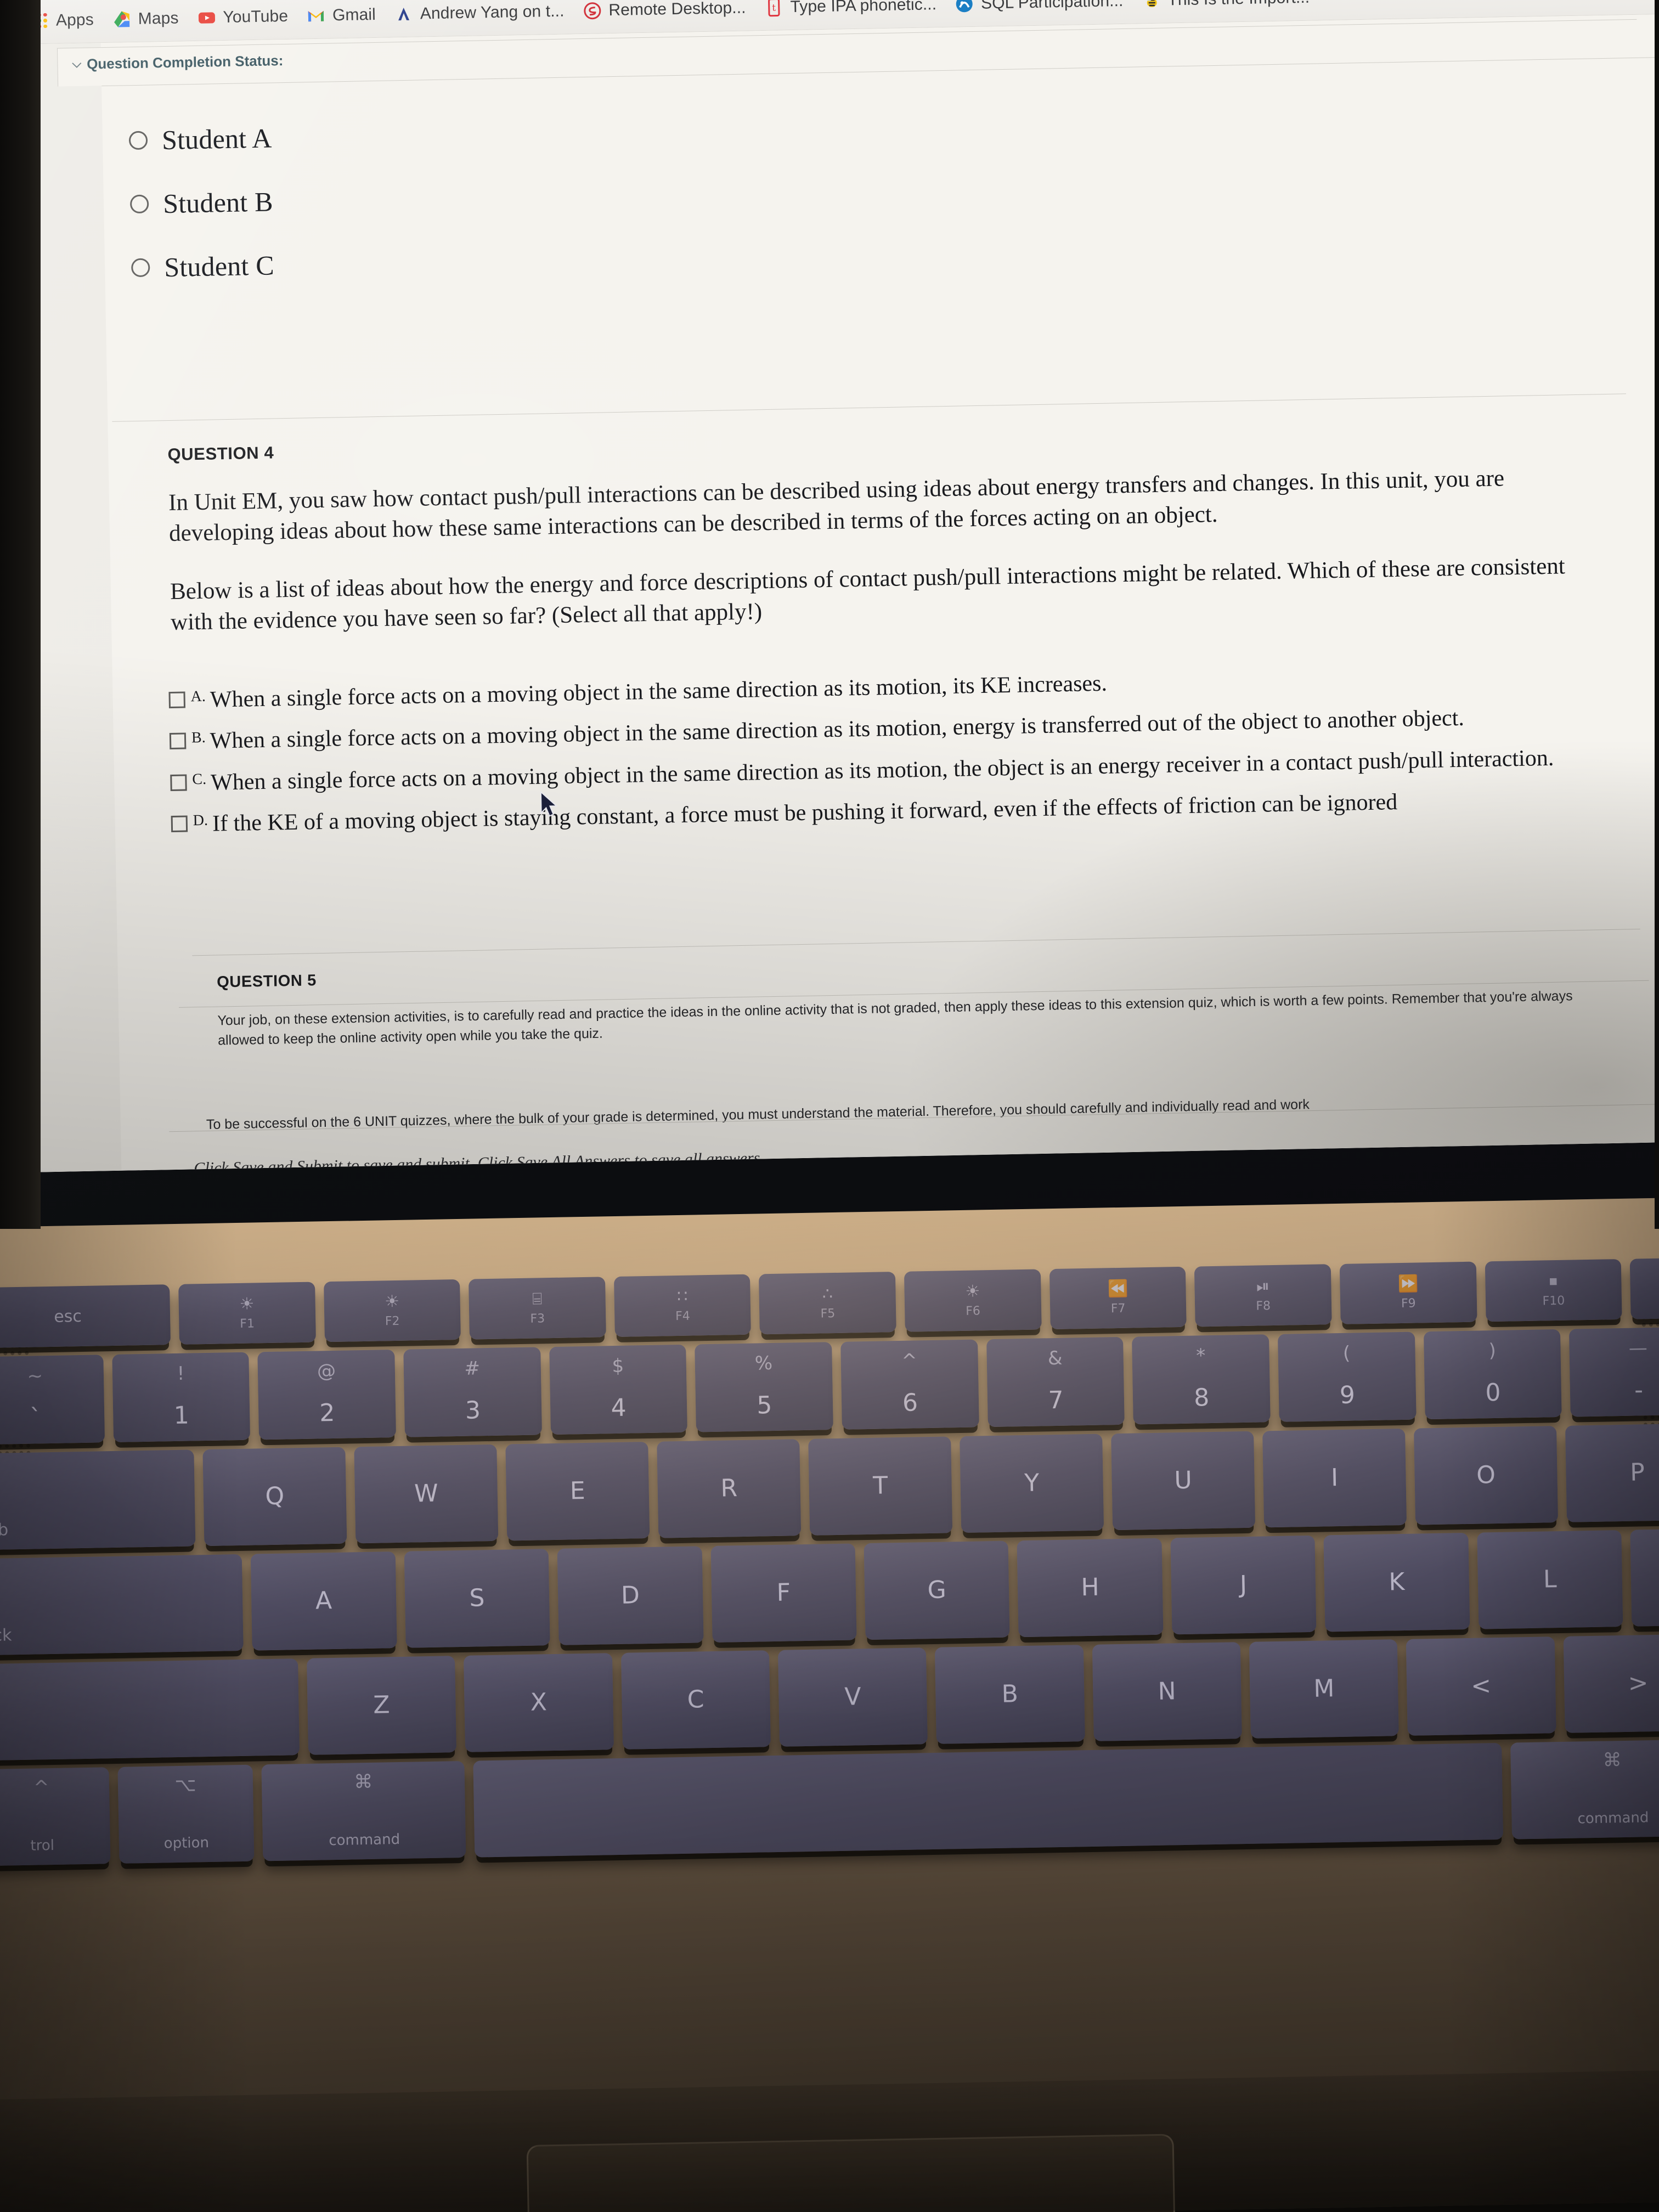 The image size is (1659, 2212). Describe the element at coordinates (1554, 1301) in the screenshot. I see `key-label: F10` at that location.